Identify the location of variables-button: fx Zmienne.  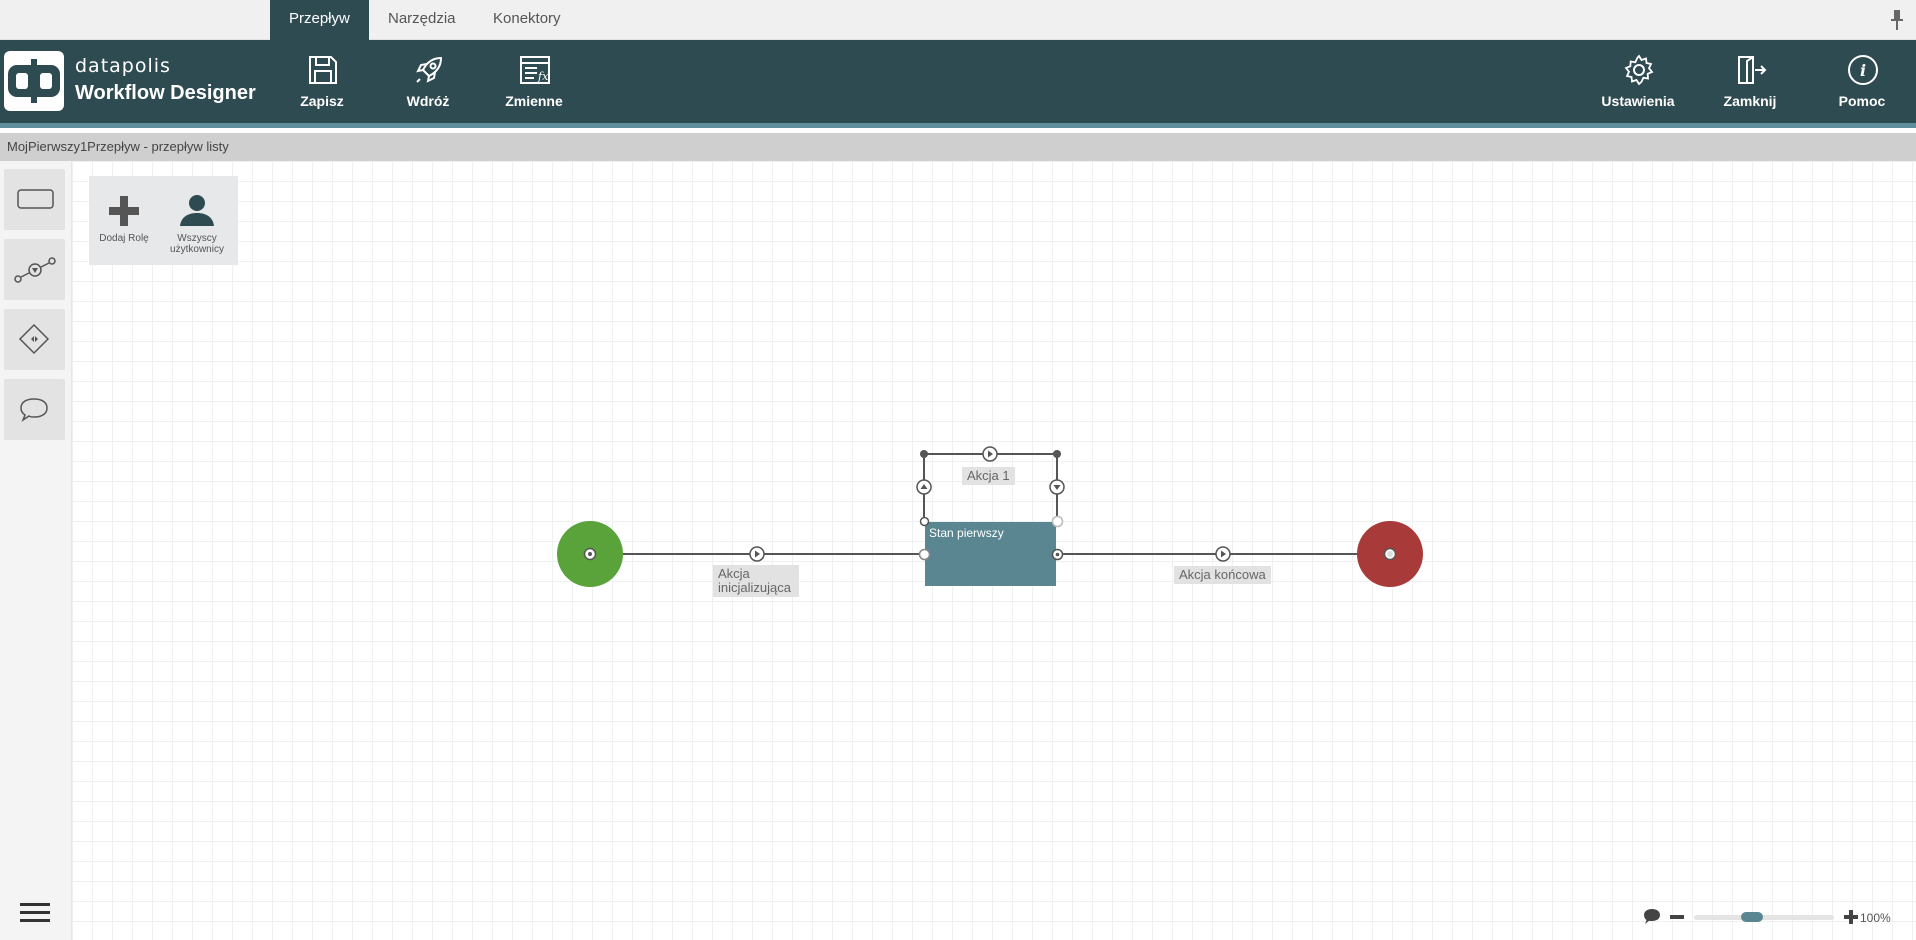
(534, 84).